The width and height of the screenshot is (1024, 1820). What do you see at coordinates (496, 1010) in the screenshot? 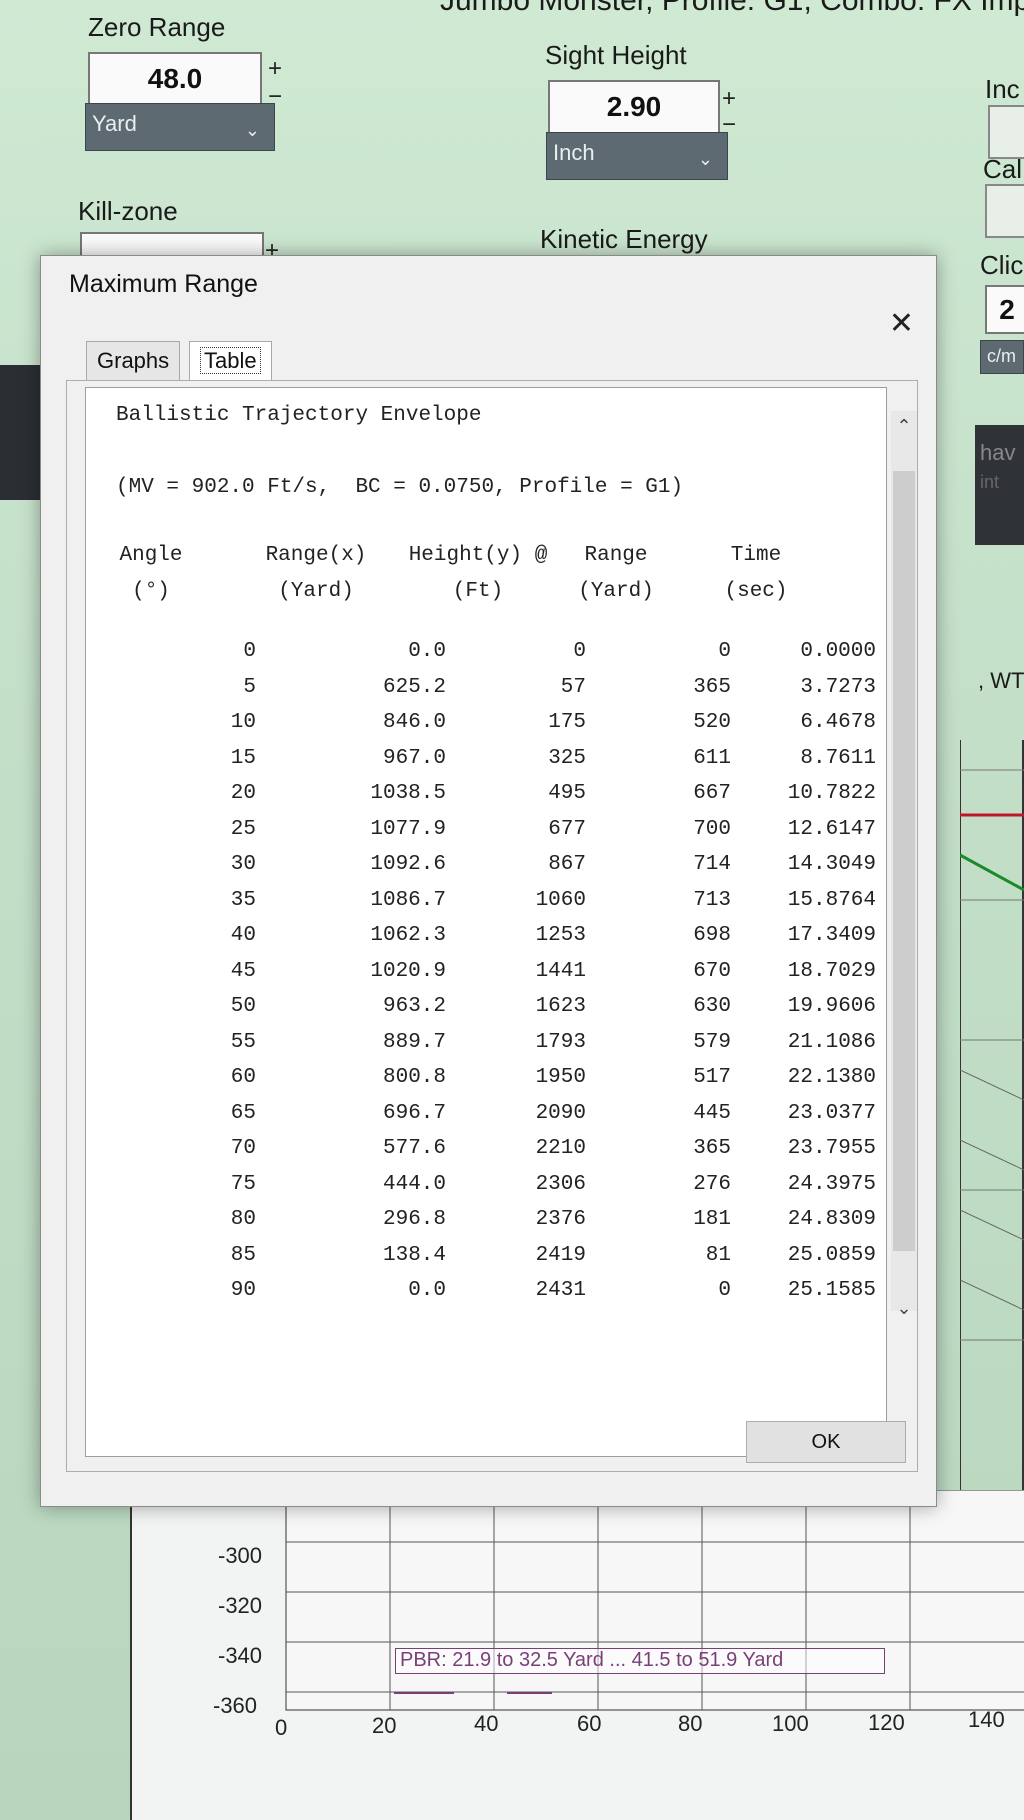
I see `table-row: 50 963.2 1623 630 19.9606` at bounding box center [496, 1010].